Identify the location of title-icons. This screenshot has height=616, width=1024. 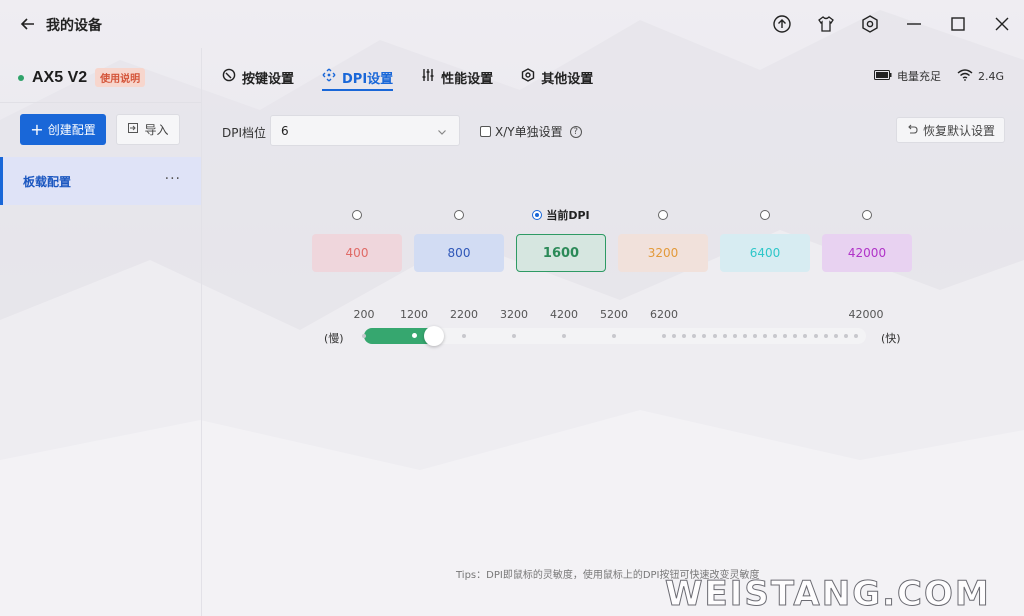
(892, 24).